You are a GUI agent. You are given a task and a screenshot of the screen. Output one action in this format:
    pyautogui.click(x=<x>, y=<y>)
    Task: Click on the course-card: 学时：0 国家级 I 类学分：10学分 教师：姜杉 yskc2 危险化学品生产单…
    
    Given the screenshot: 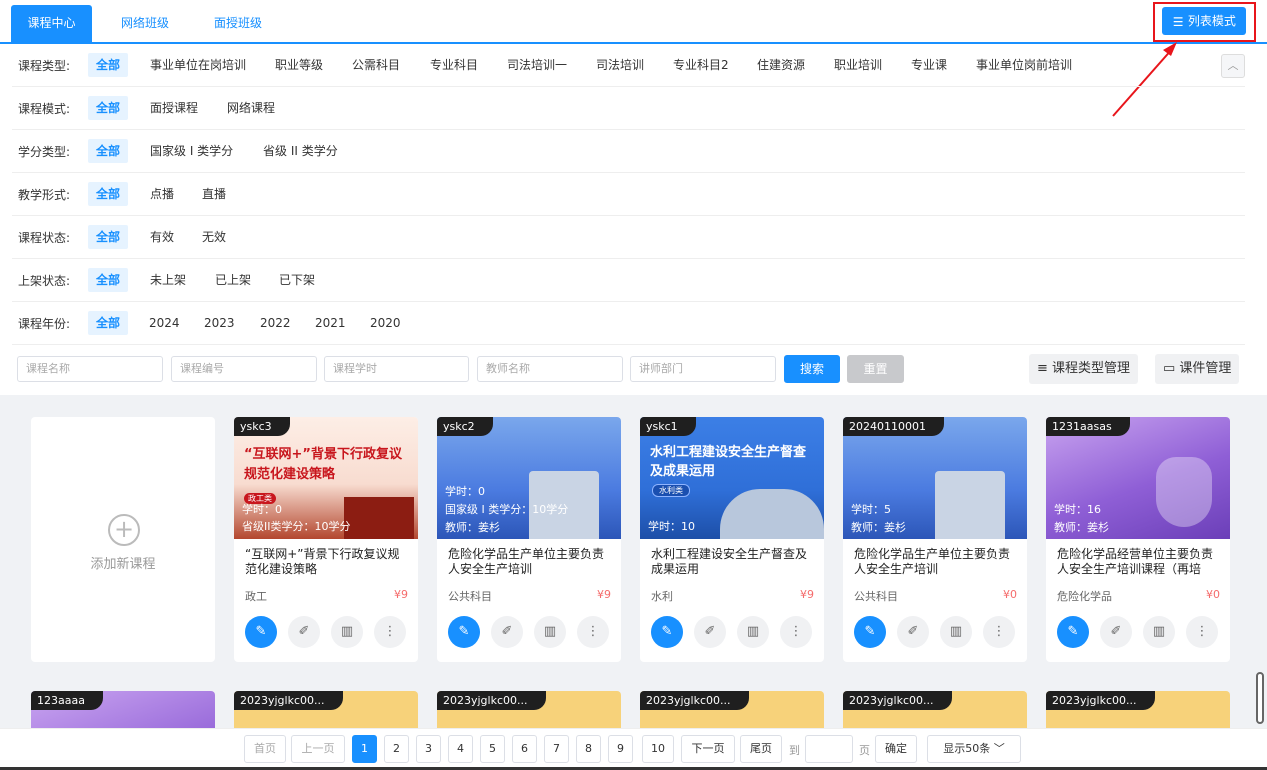 What is the action you would take?
    pyautogui.click(x=529, y=539)
    